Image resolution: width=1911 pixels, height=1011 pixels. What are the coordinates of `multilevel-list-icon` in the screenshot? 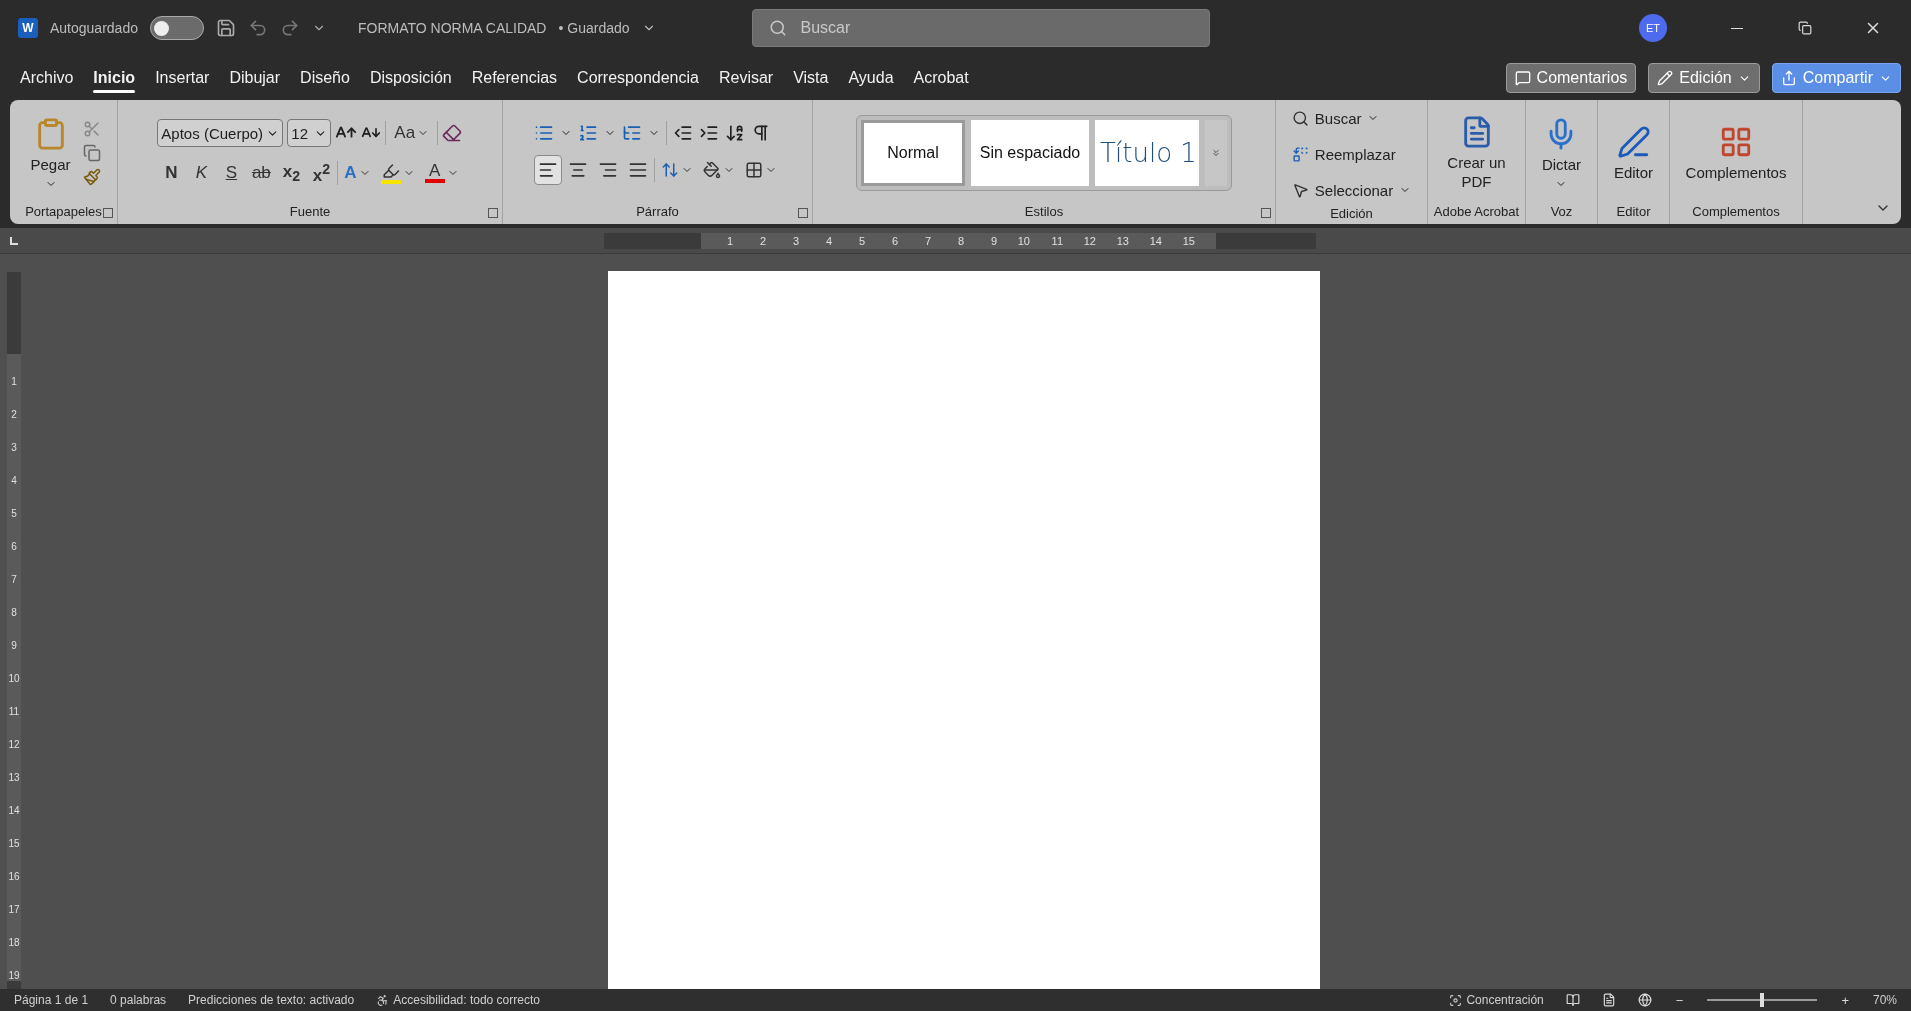 It's located at (632, 133).